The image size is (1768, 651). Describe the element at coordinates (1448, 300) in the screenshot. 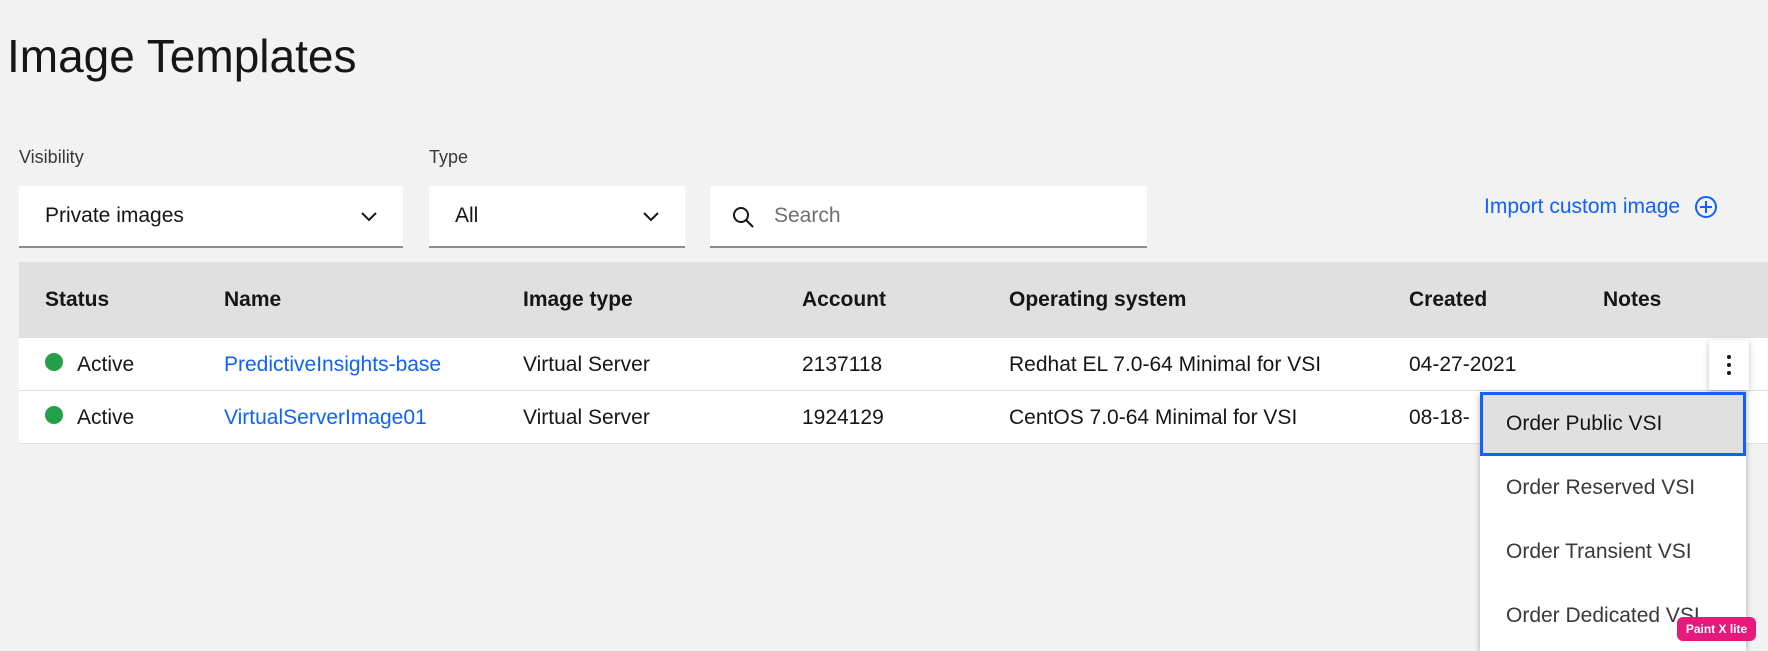

I see `column-header-created: Created` at that location.